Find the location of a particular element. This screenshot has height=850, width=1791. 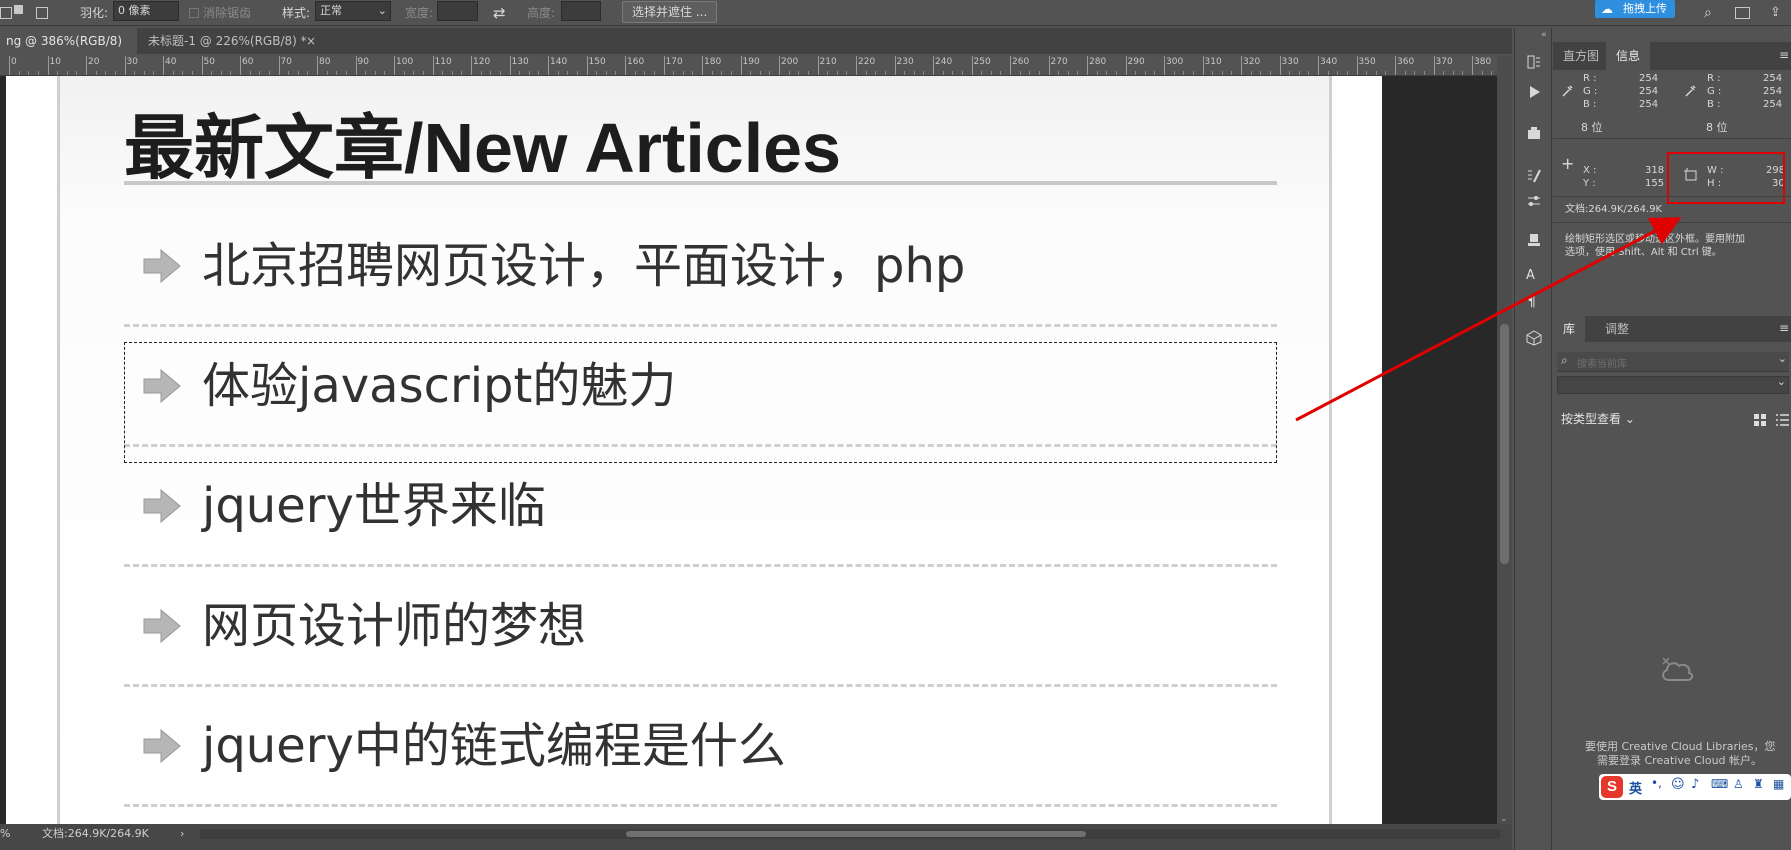

height-input is located at coordinates (581, 11).